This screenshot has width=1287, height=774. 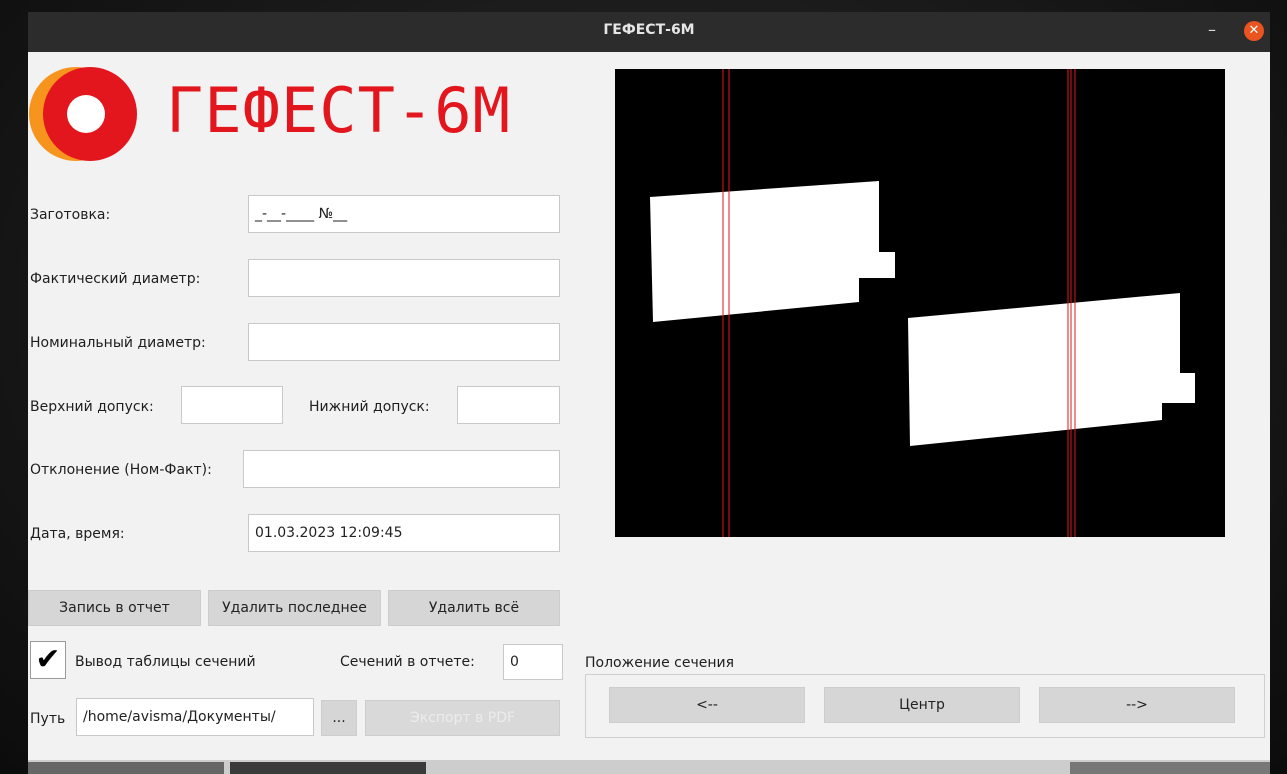 What do you see at coordinates (1137, 705) in the screenshot?
I see `section-right-button: -->` at bounding box center [1137, 705].